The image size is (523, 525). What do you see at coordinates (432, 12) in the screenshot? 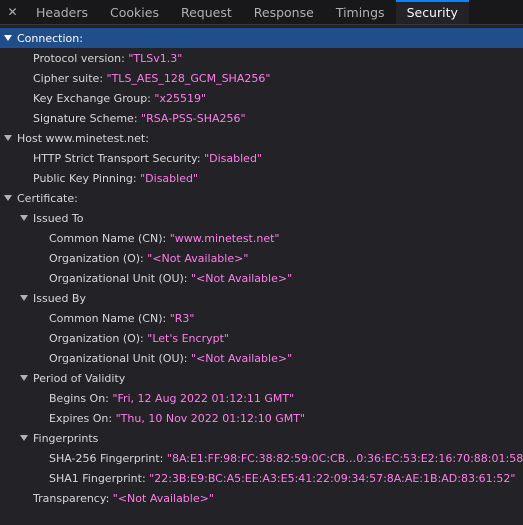
I see `tab-security: Security` at bounding box center [432, 12].